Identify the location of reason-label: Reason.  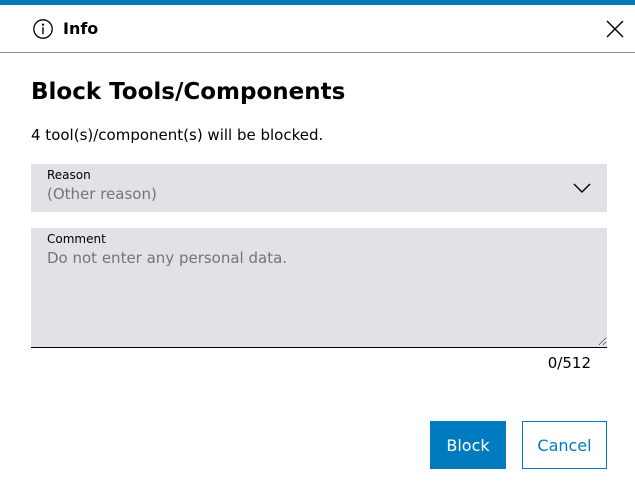
(69, 175).